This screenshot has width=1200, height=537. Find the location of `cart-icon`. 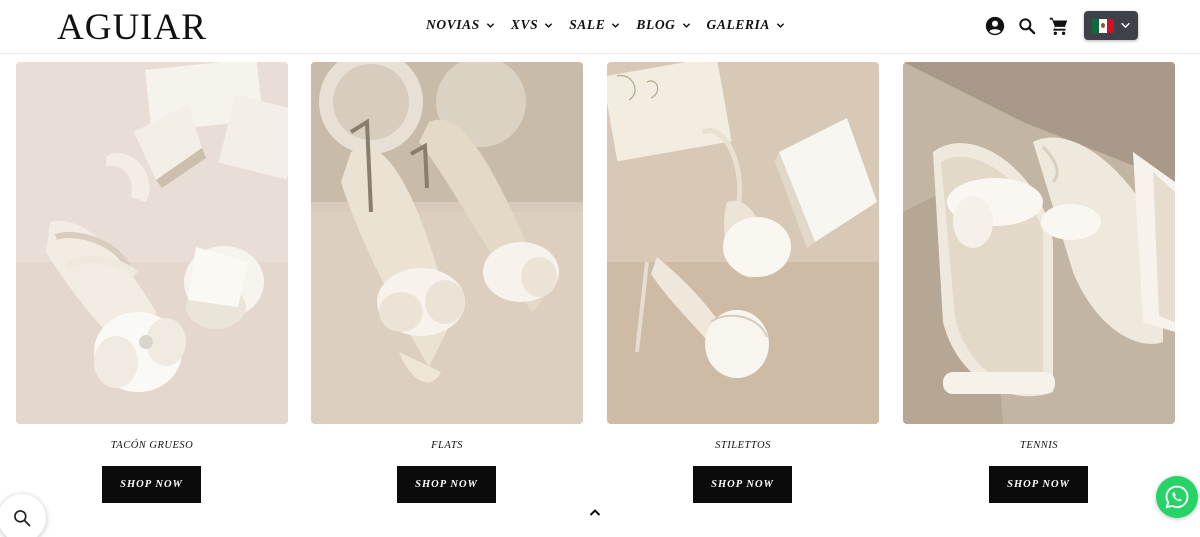

cart-icon is located at coordinates (1058, 26).